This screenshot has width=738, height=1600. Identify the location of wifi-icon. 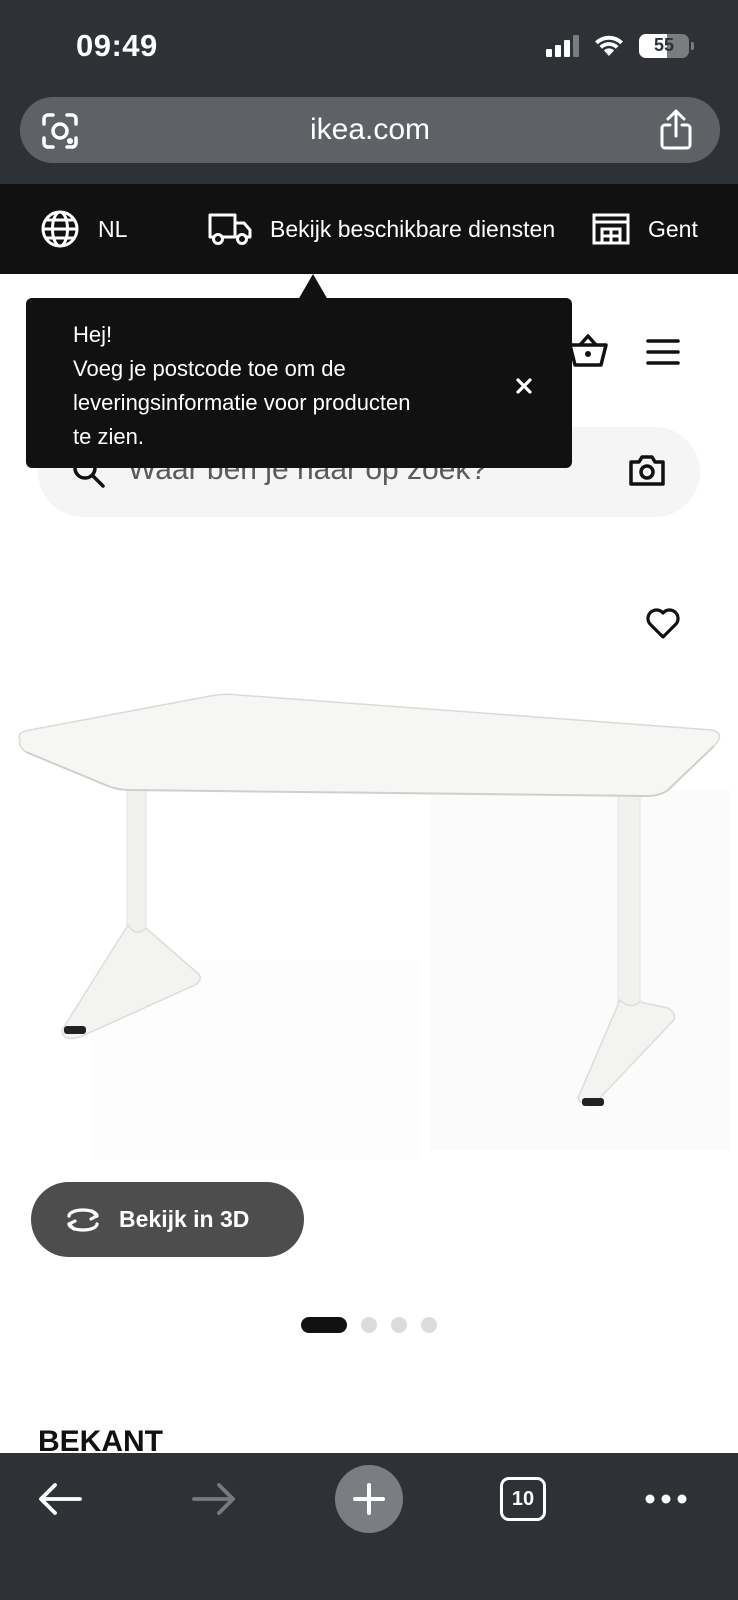
(609, 45).